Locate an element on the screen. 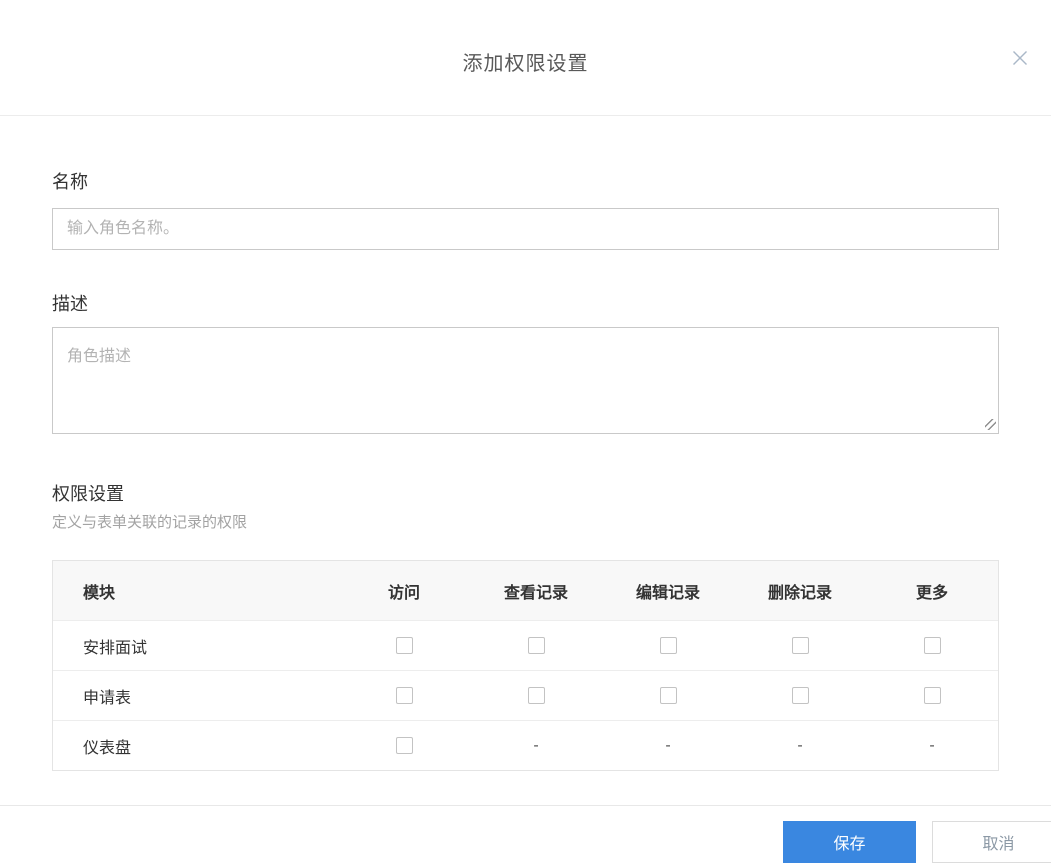 This screenshot has height=868, width=1051. permissions-section-subtitle: 定义与表单关联的记录的权限 is located at coordinates (150, 522).